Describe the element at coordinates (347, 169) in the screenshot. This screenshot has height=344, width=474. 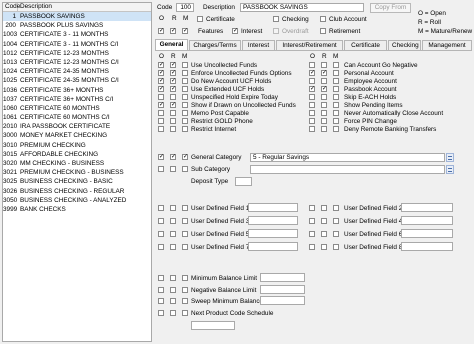
I see `sub-category-field` at that location.